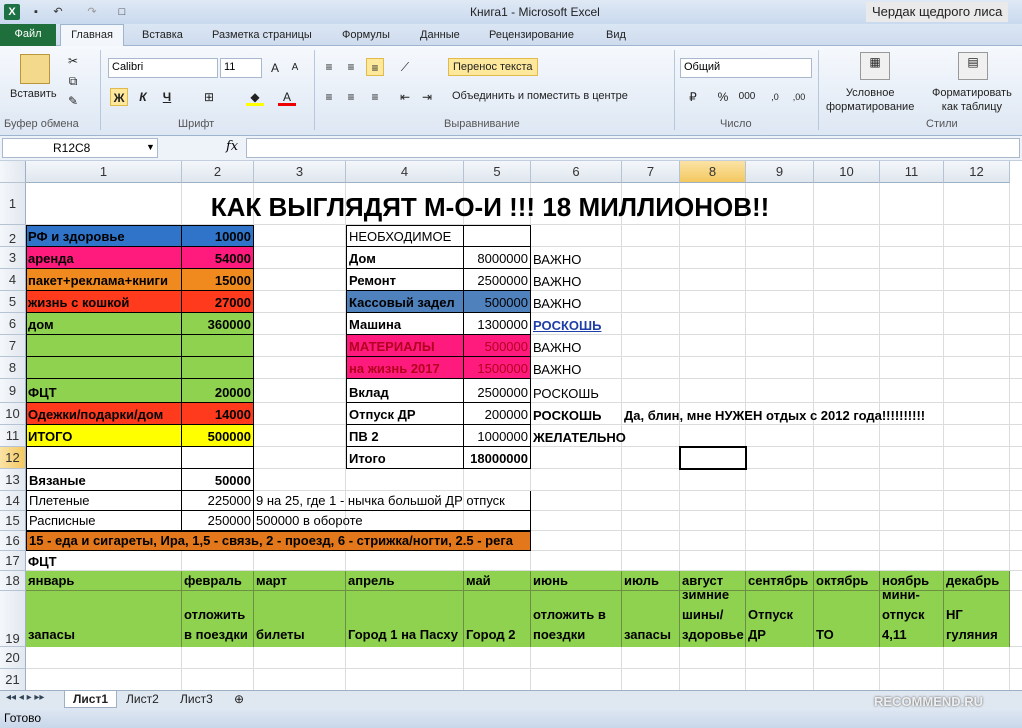  What do you see at coordinates (366, 36) in the screenshot?
I see `tab-formulas: Формулы` at bounding box center [366, 36].